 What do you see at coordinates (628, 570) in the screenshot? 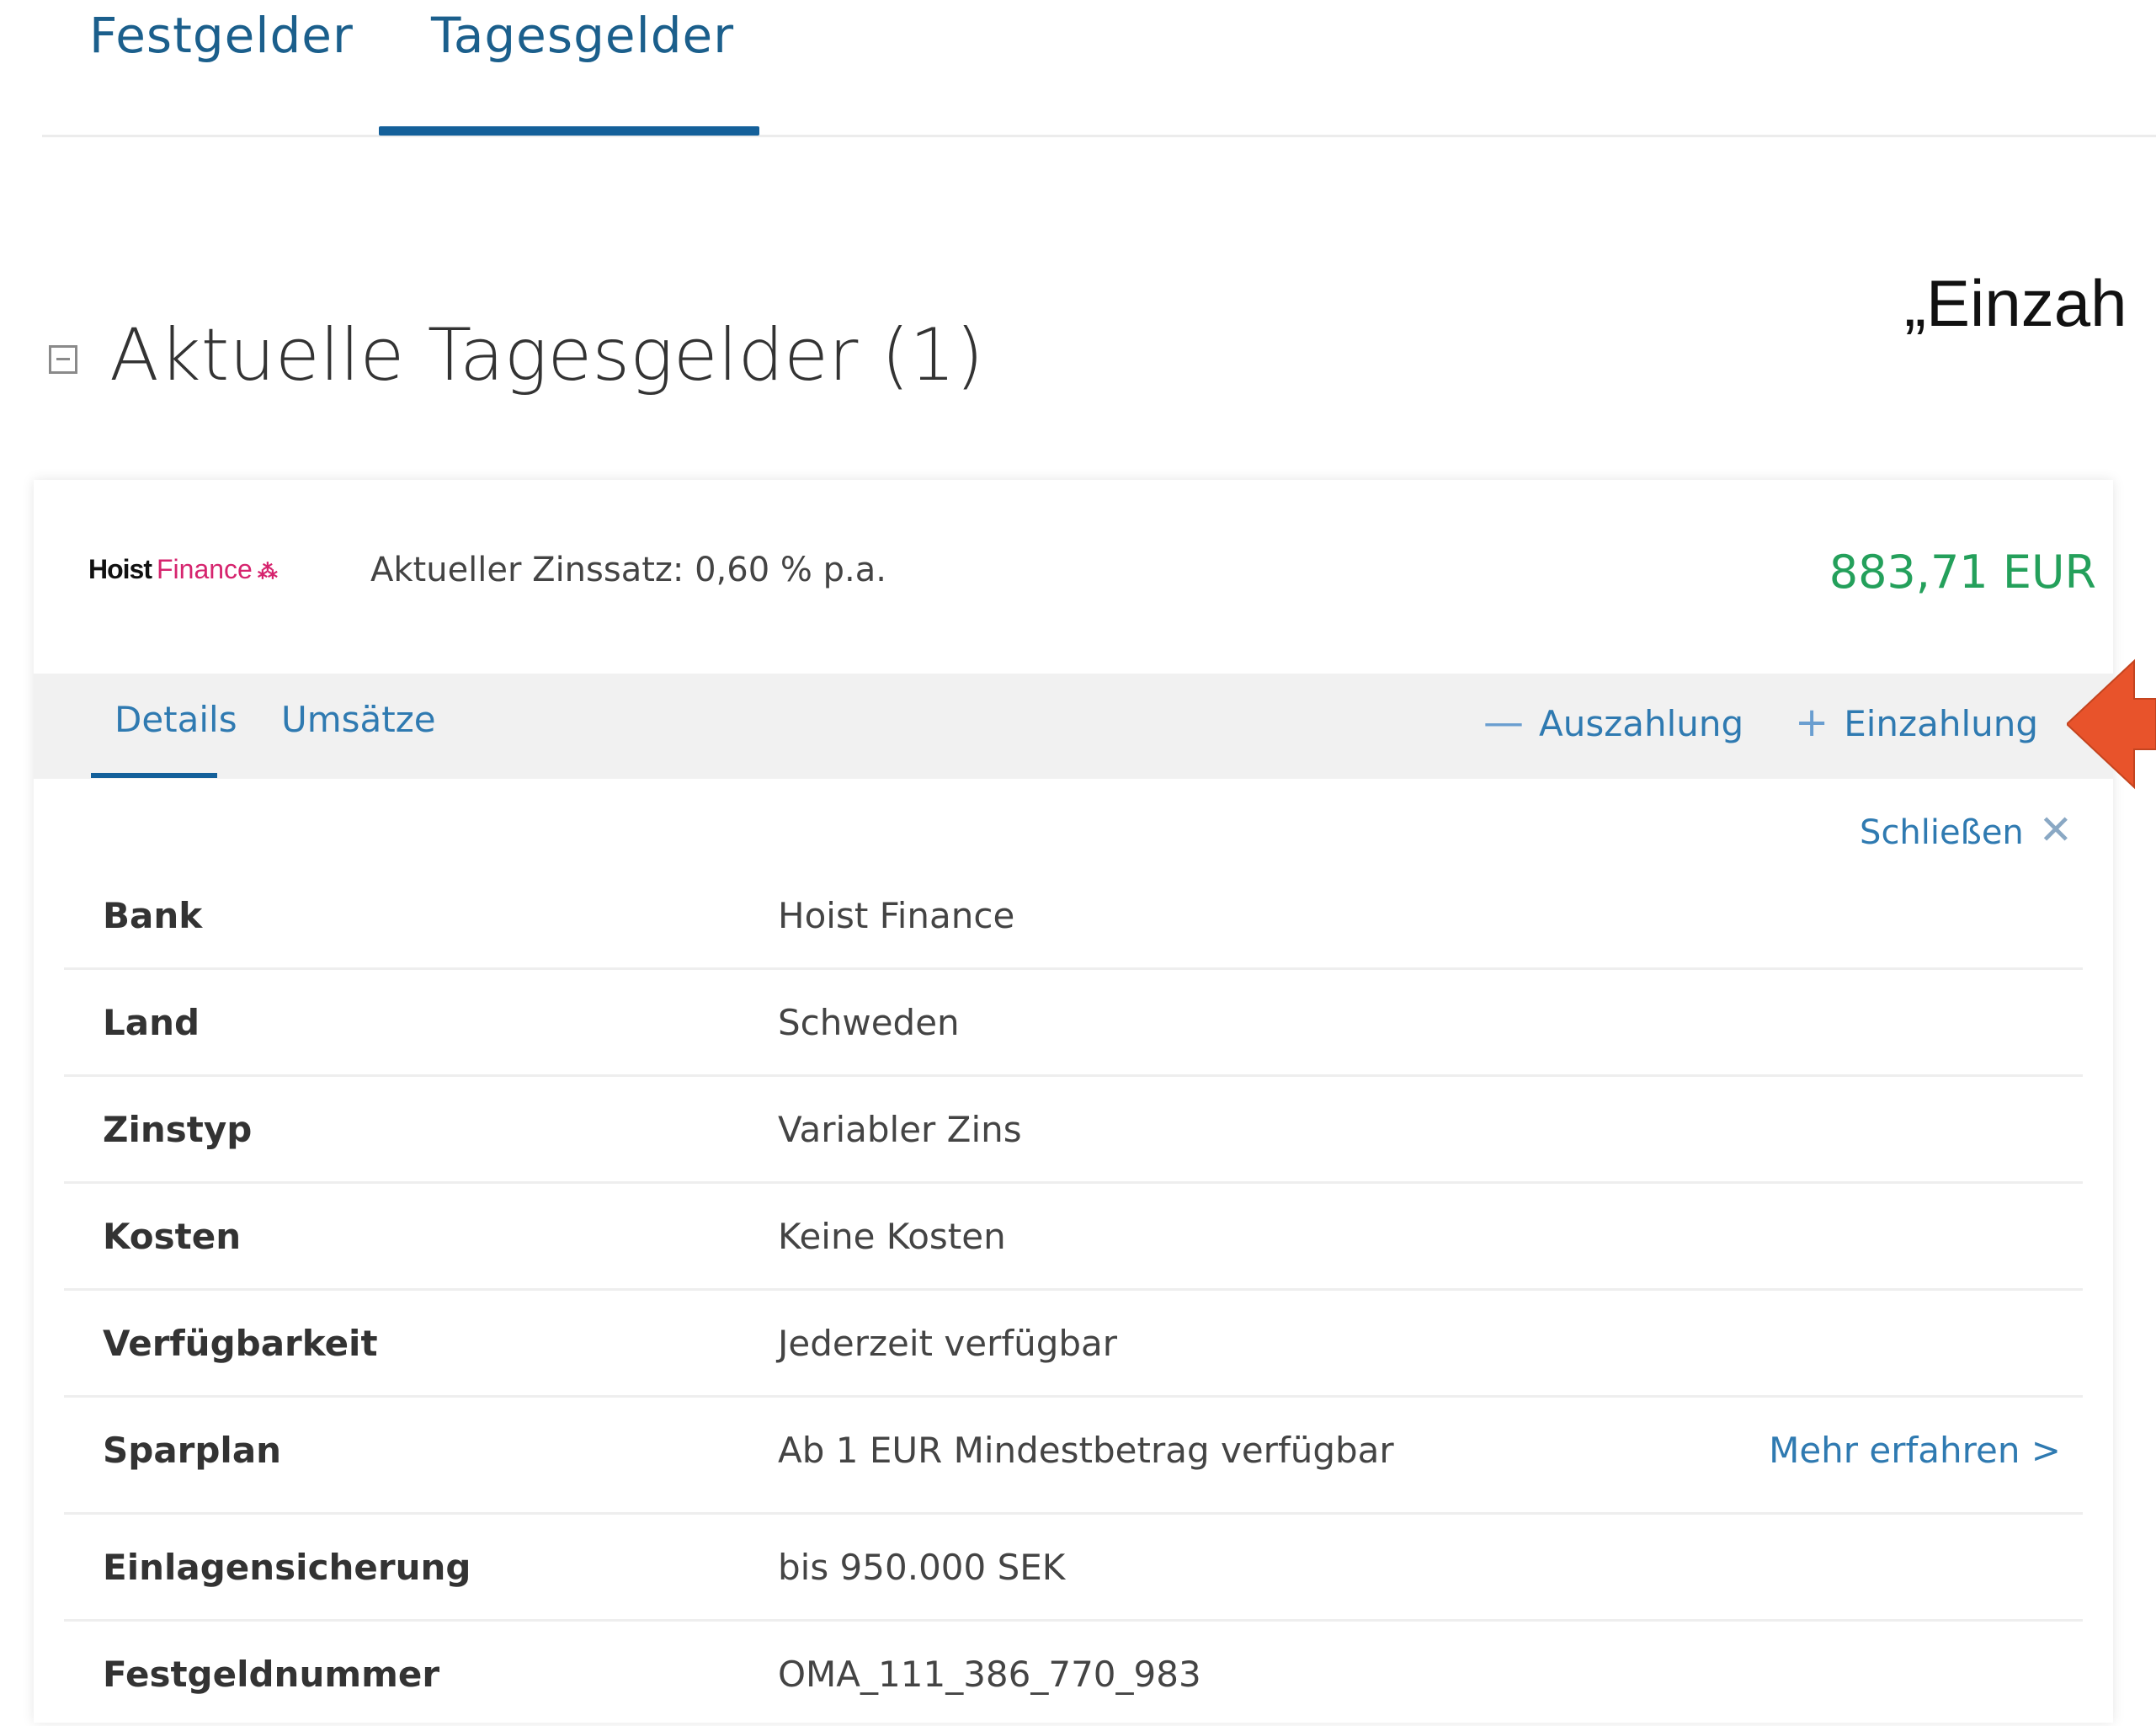
I see `interest-rate: Aktueller Zinssatz: 0,60 % p.a.` at bounding box center [628, 570].